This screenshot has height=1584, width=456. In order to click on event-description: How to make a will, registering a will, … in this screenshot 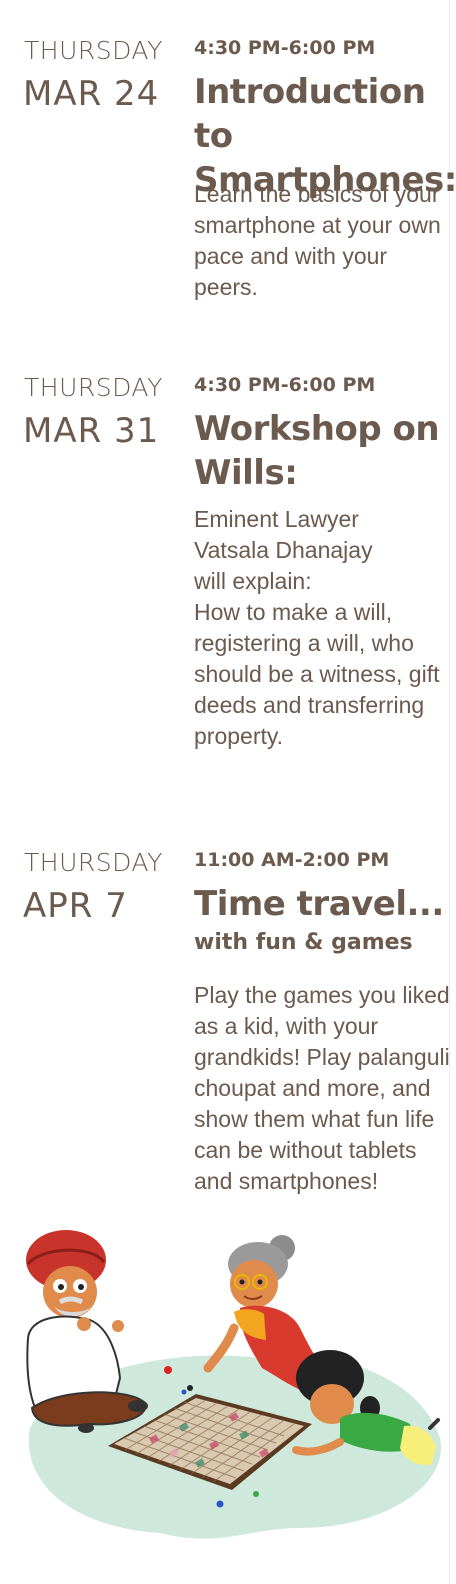, I will do `click(317, 674)`.